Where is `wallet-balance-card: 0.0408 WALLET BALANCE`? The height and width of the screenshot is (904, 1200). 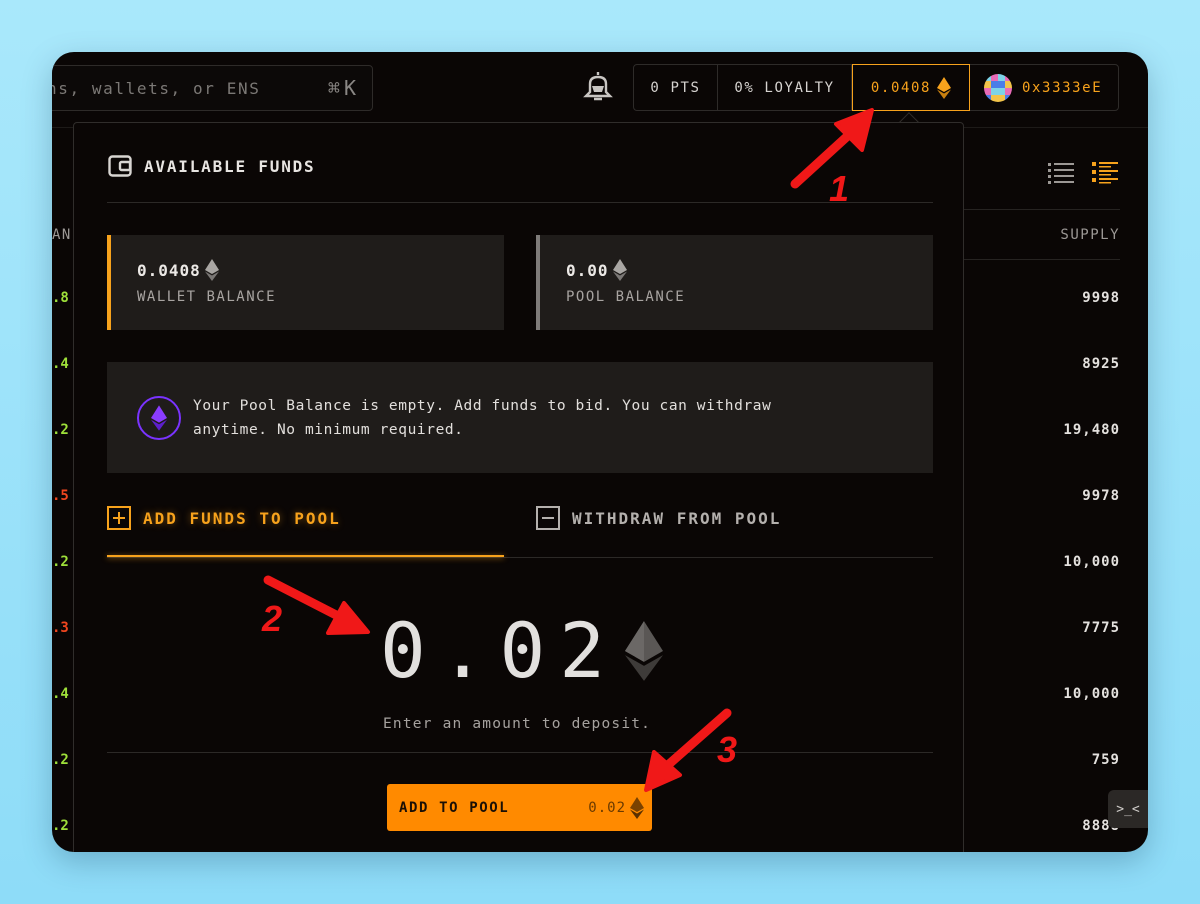
wallet-balance-card: 0.0408 WALLET BALANCE is located at coordinates (305, 282).